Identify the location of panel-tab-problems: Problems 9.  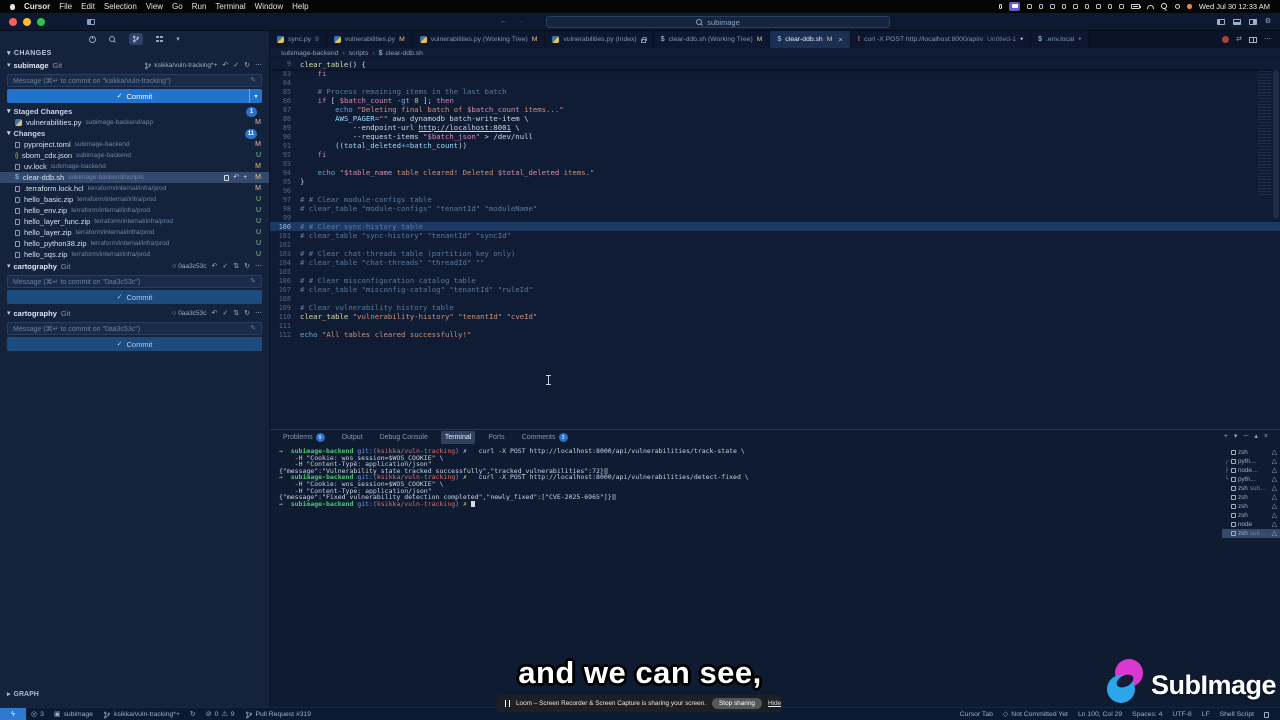
(304, 437).